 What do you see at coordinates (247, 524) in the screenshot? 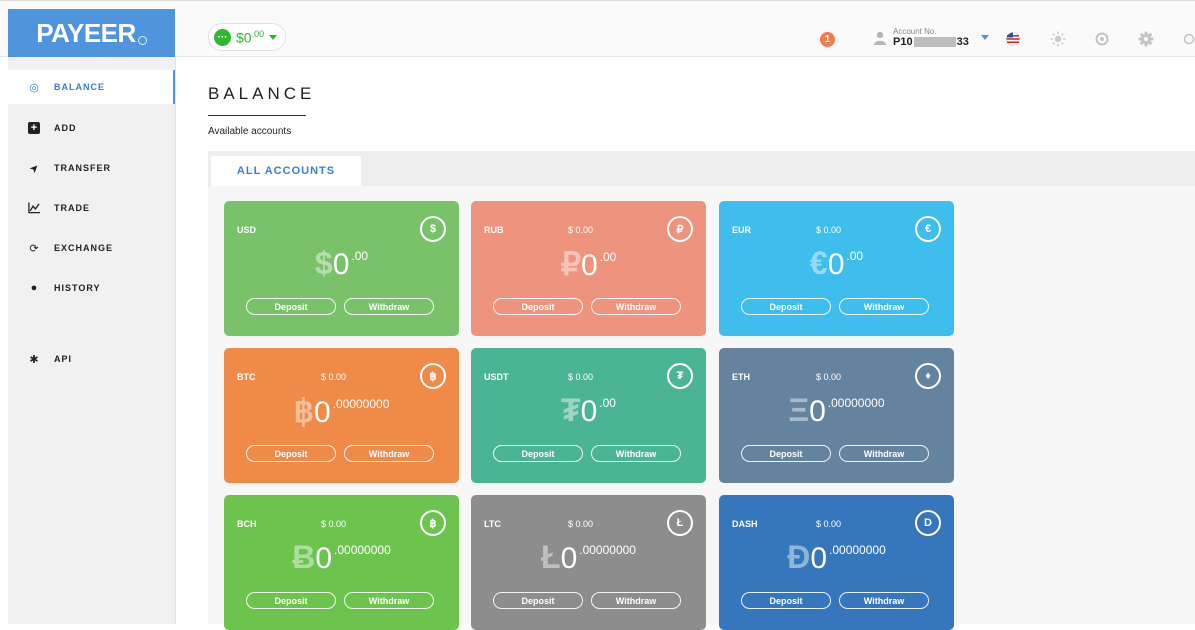
I see `currency-code: BCH` at bounding box center [247, 524].